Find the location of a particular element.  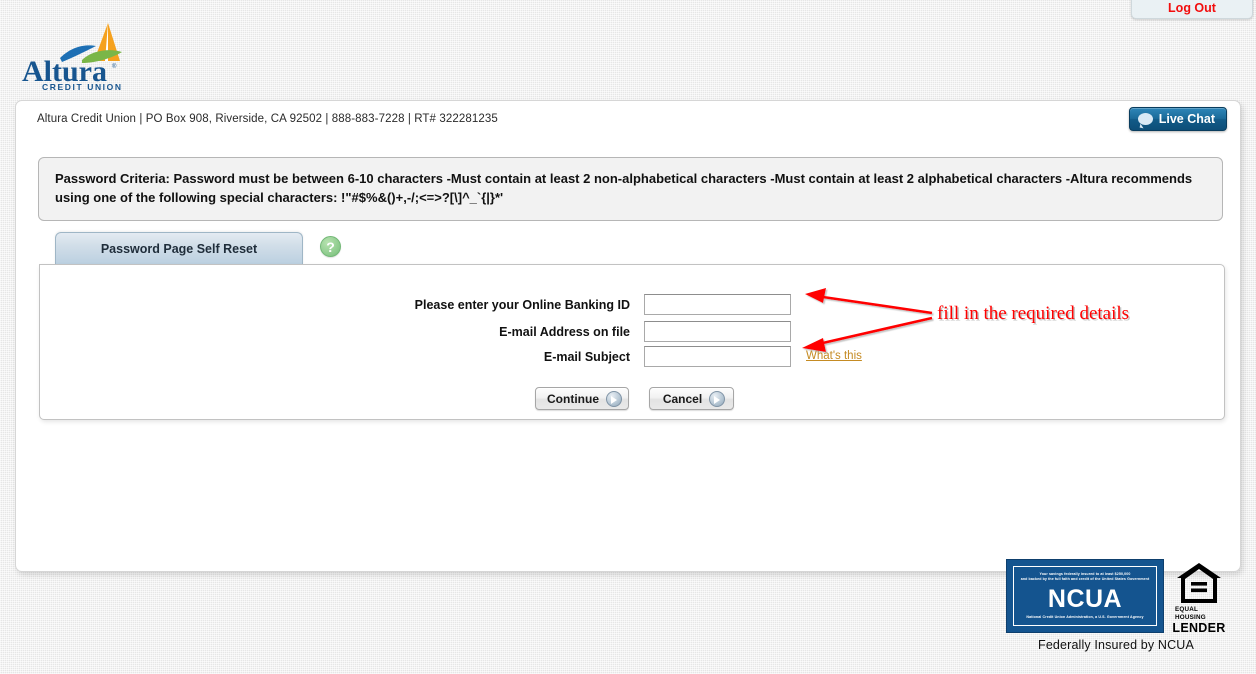

whats-this-link: What's this is located at coordinates (834, 356).